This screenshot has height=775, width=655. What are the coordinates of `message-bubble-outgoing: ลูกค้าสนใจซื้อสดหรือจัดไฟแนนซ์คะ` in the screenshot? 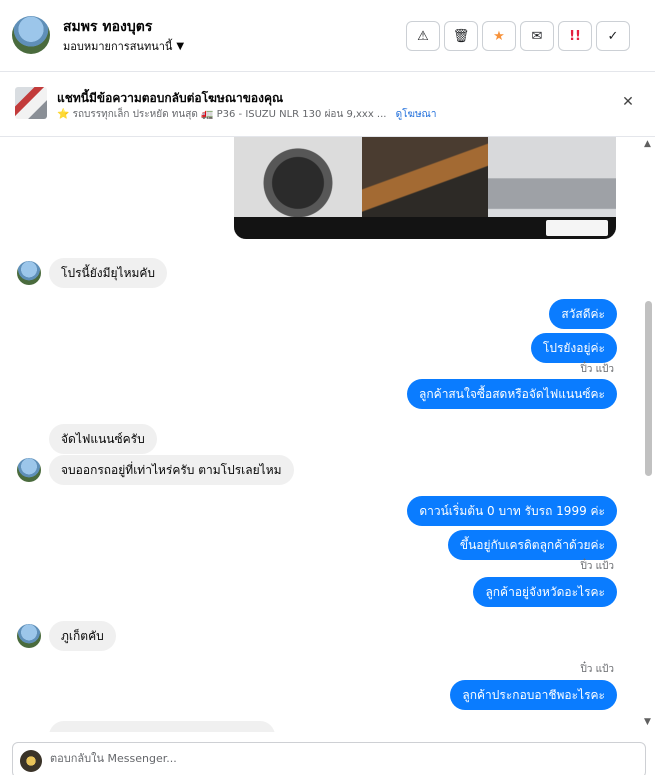 It's located at (512, 394).